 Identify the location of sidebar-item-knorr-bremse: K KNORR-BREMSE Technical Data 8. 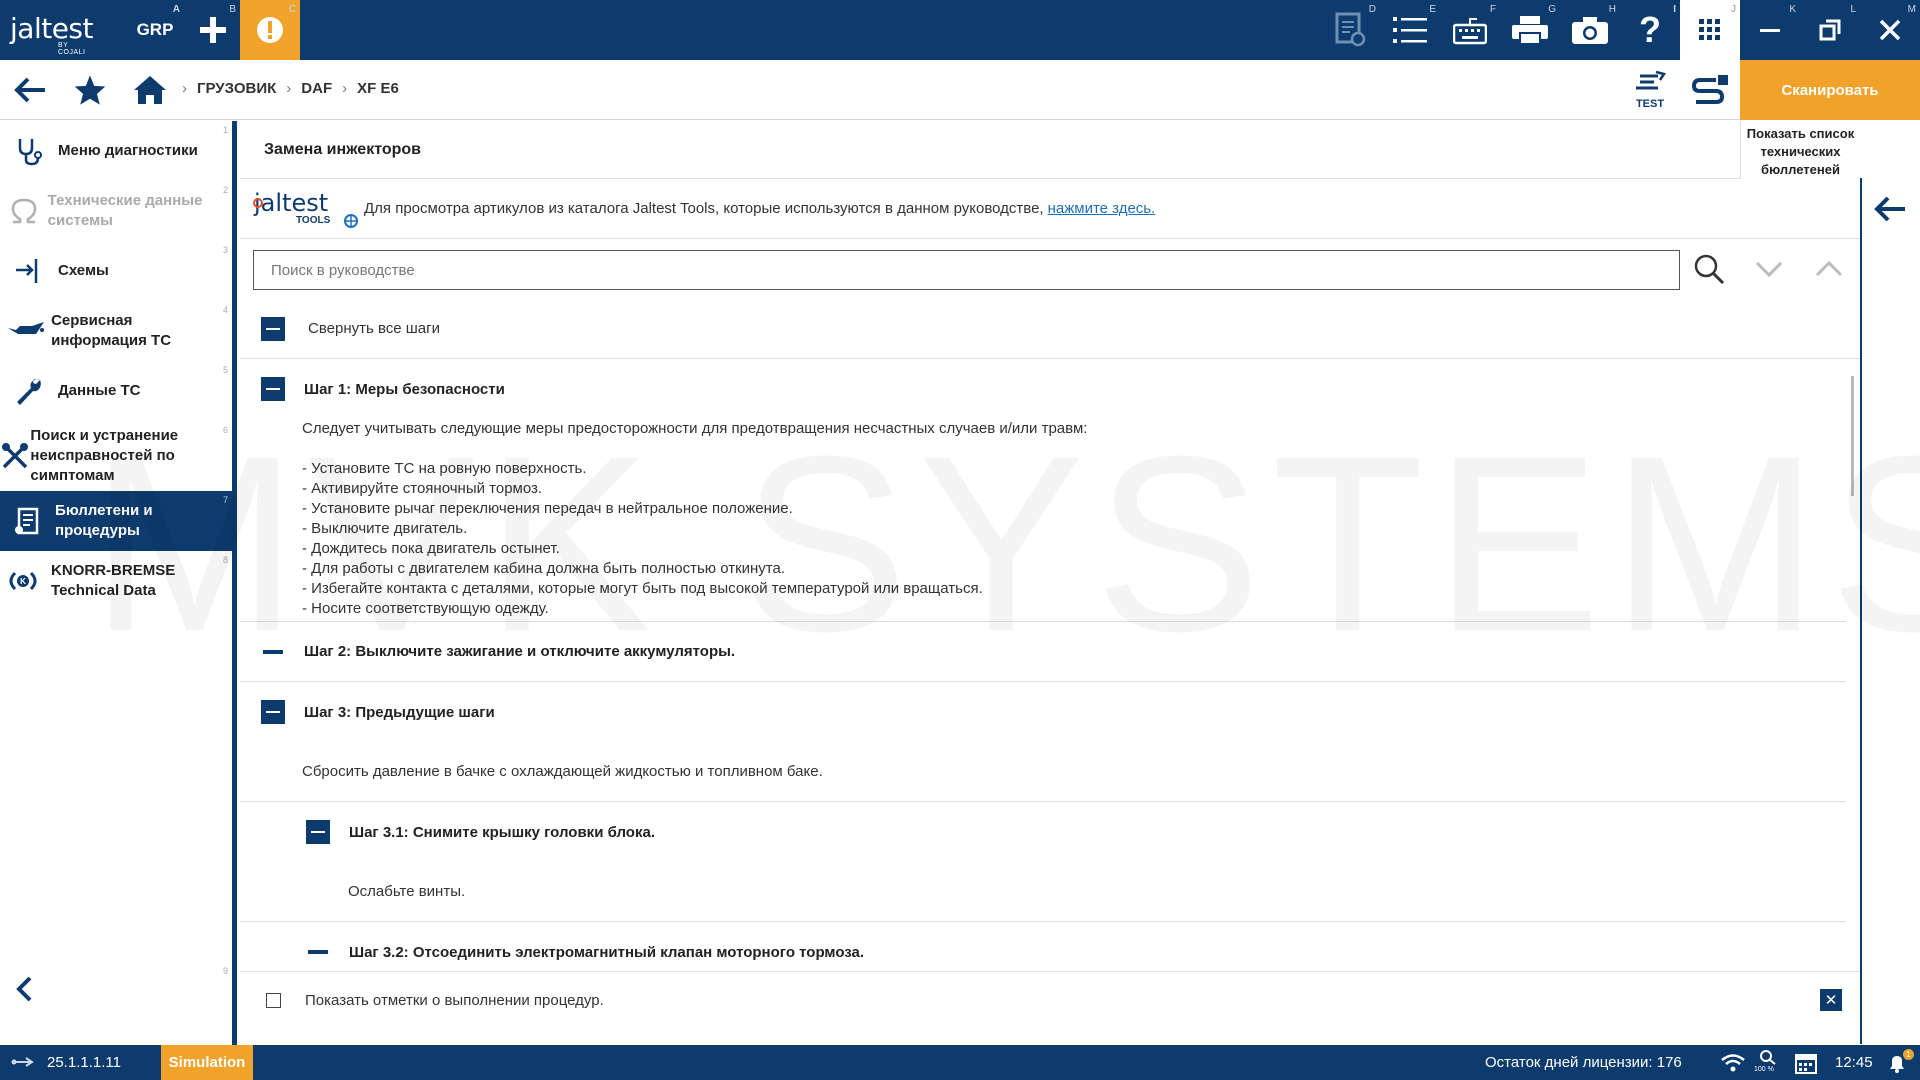
(116, 581).